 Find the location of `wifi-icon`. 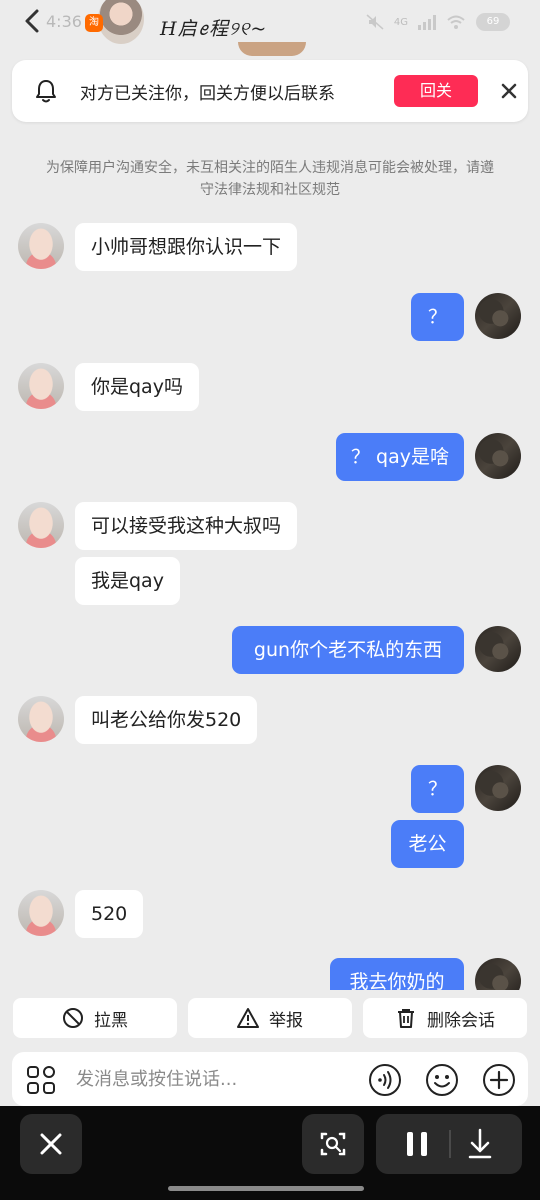

wifi-icon is located at coordinates (456, 22).